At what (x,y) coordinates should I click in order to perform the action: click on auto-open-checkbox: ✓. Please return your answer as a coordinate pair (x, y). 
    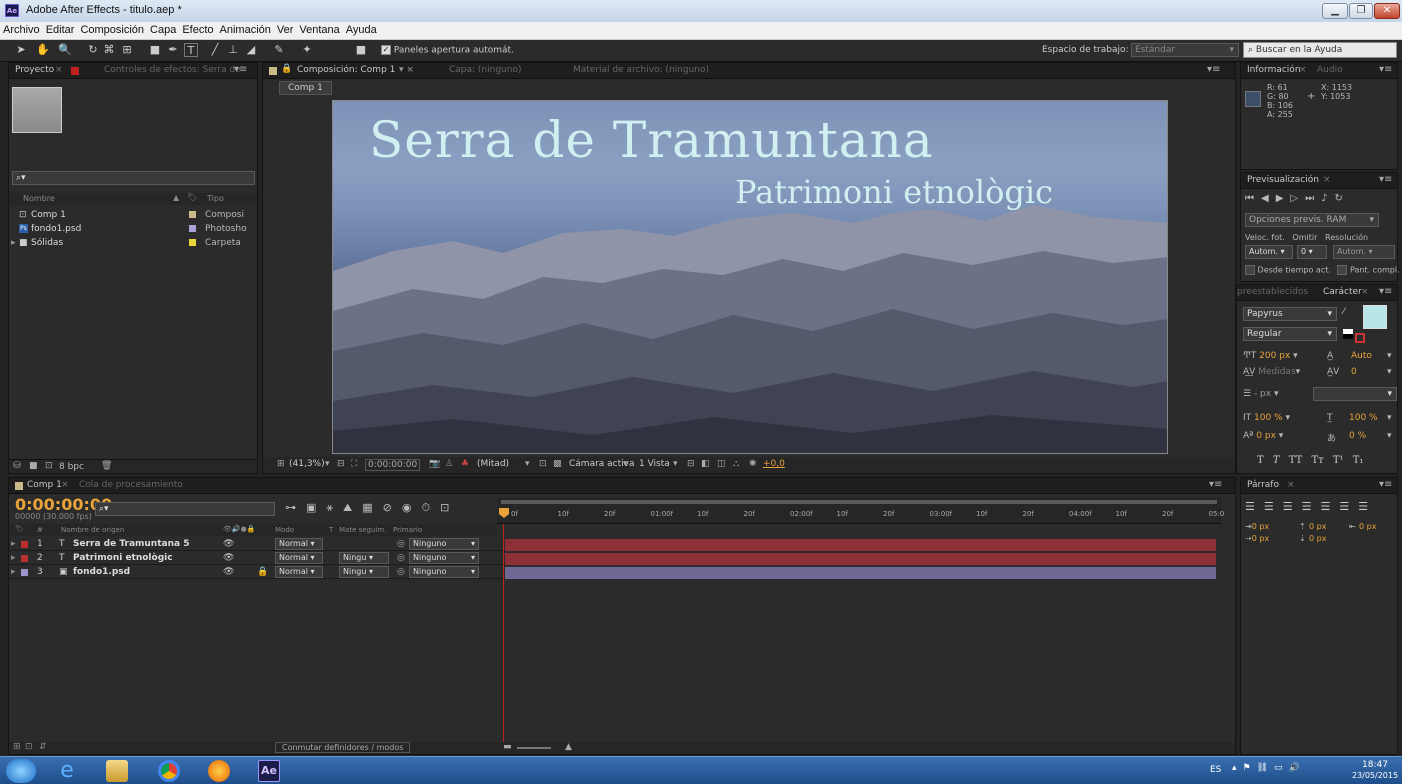
    Looking at the image, I should click on (386, 50).